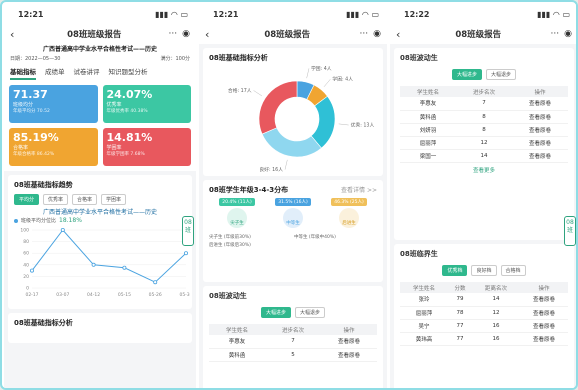 Image resolution: width=578 pixels, height=390 pixels. I want to click on y-tick-label: 40, so click(26, 265).